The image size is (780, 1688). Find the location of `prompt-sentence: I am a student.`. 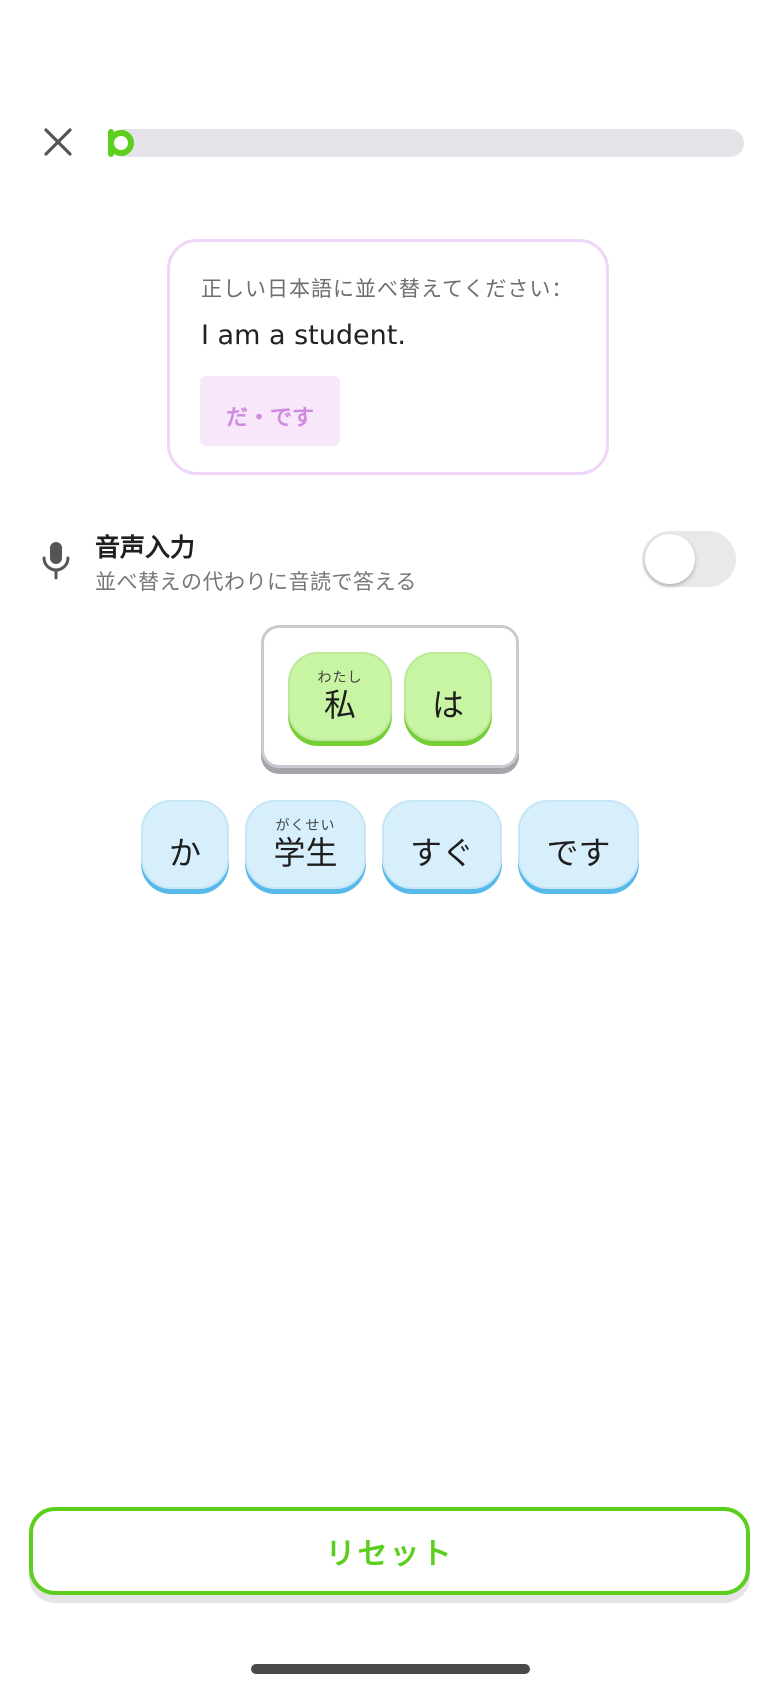

prompt-sentence: I am a student. is located at coordinates (303, 335).